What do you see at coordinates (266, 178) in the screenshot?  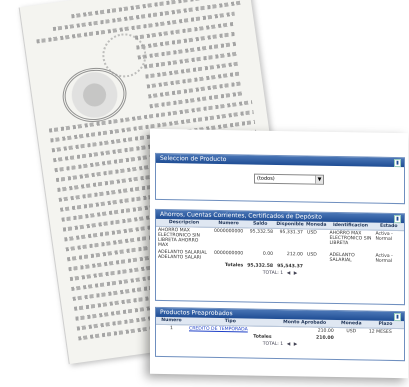 I see `product-select-value: (todos)` at bounding box center [266, 178].